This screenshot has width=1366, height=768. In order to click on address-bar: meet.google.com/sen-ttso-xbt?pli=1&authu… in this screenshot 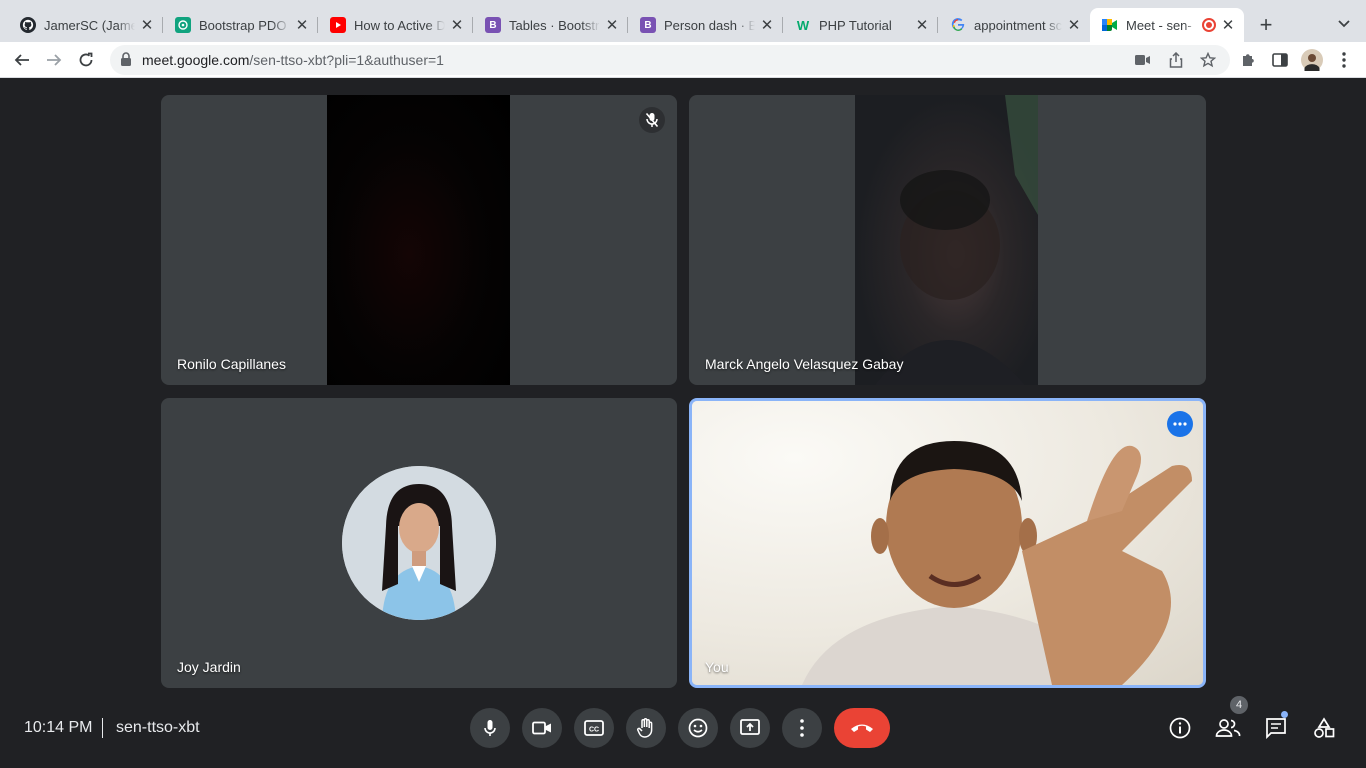, I will do `click(670, 60)`.